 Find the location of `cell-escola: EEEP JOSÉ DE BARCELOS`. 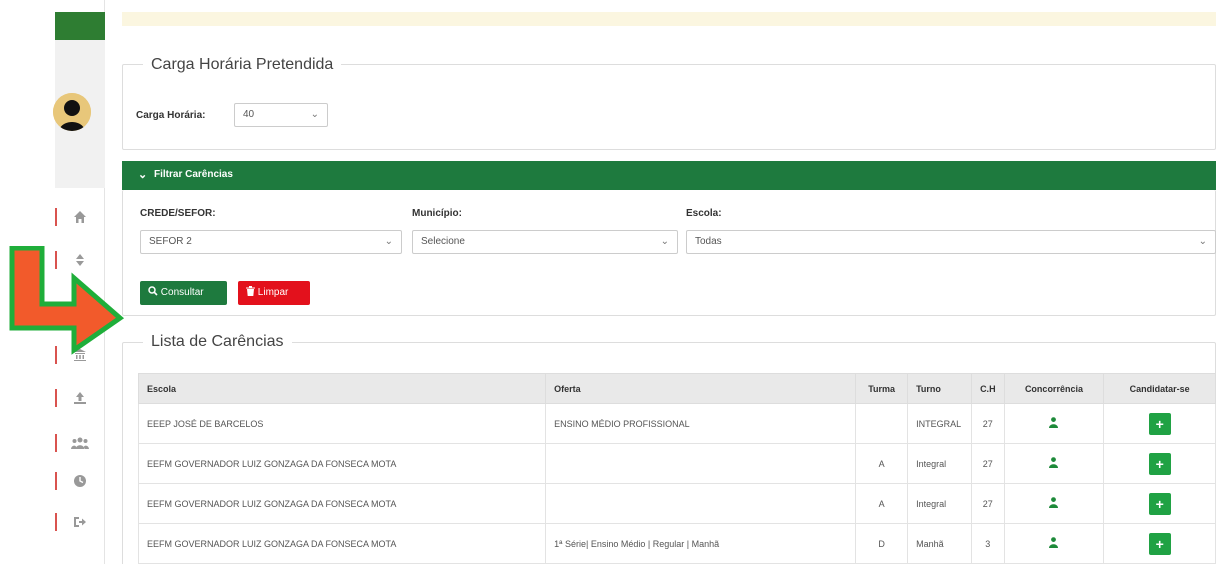

cell-escola: EEEP JOSÉ DE BARCELOS is located at coordinates (342, 423).